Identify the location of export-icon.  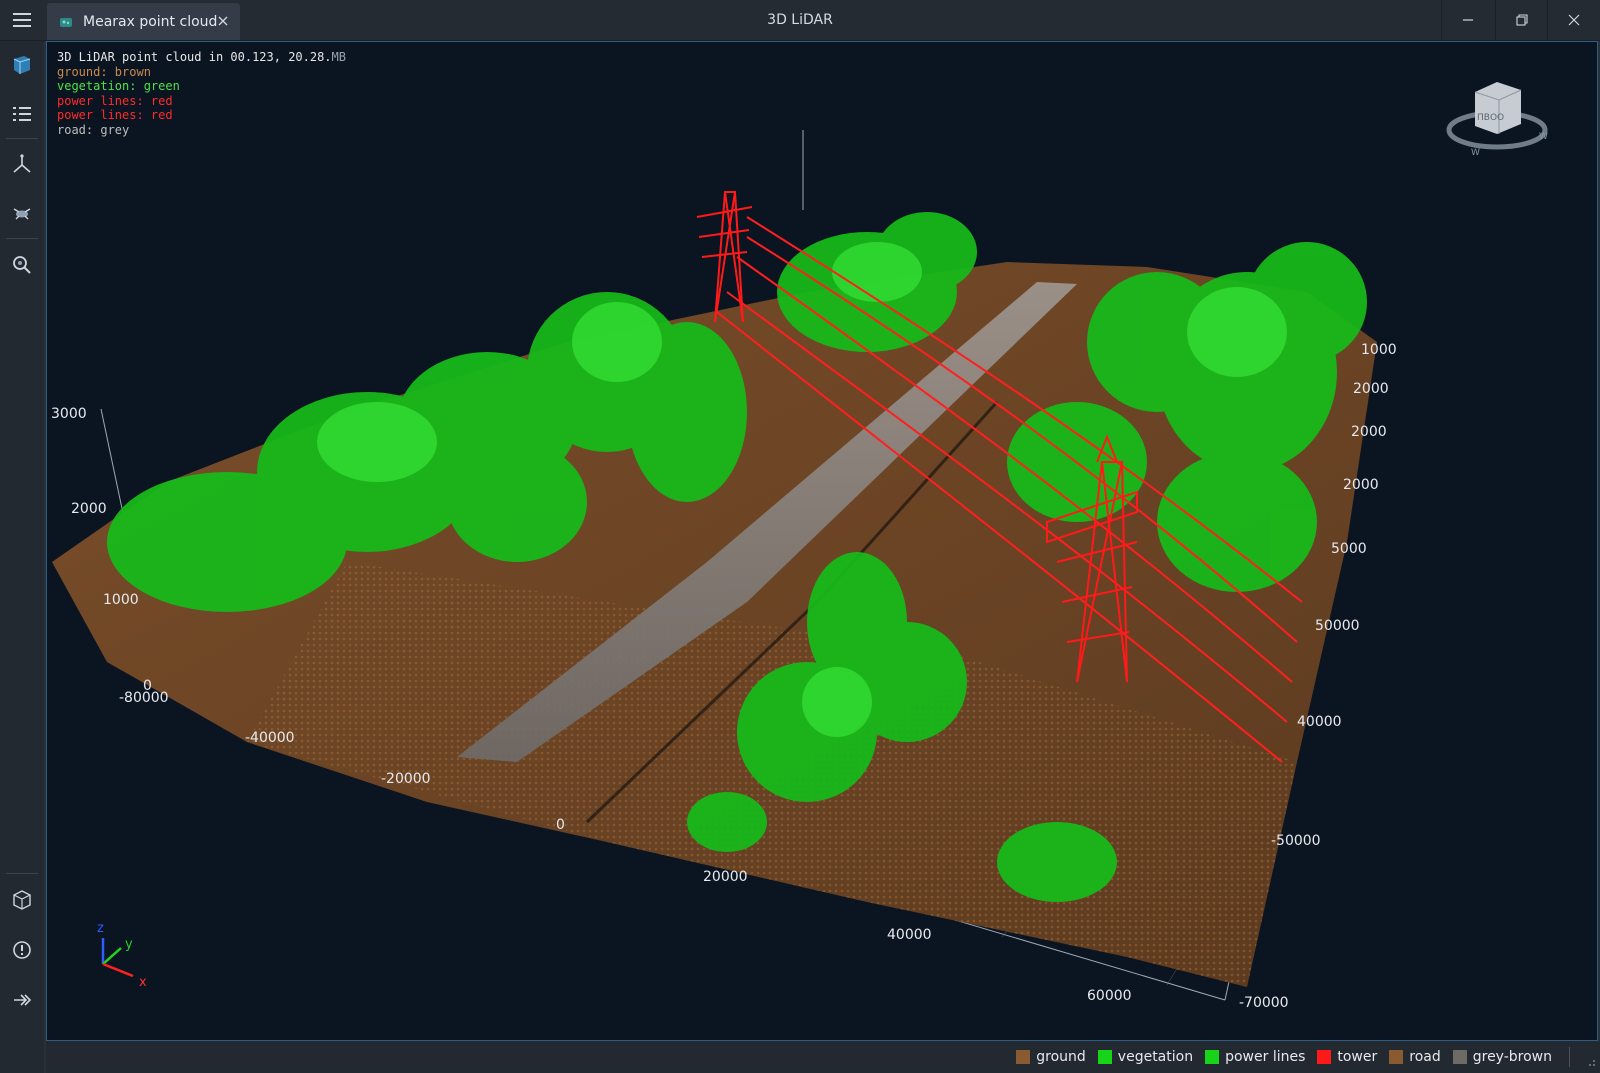
(23, 1000).